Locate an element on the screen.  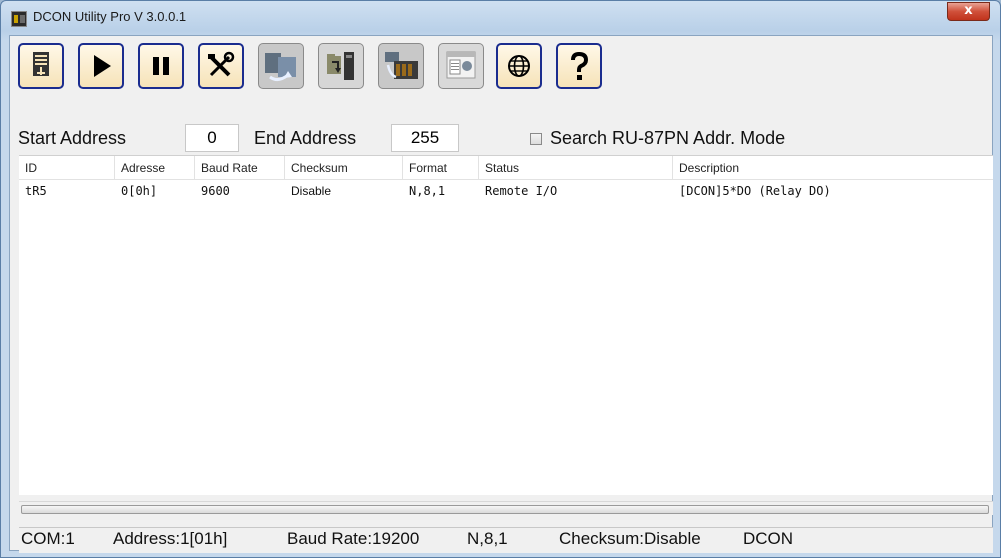
com-port-icon is located at coordinates (41, 64).